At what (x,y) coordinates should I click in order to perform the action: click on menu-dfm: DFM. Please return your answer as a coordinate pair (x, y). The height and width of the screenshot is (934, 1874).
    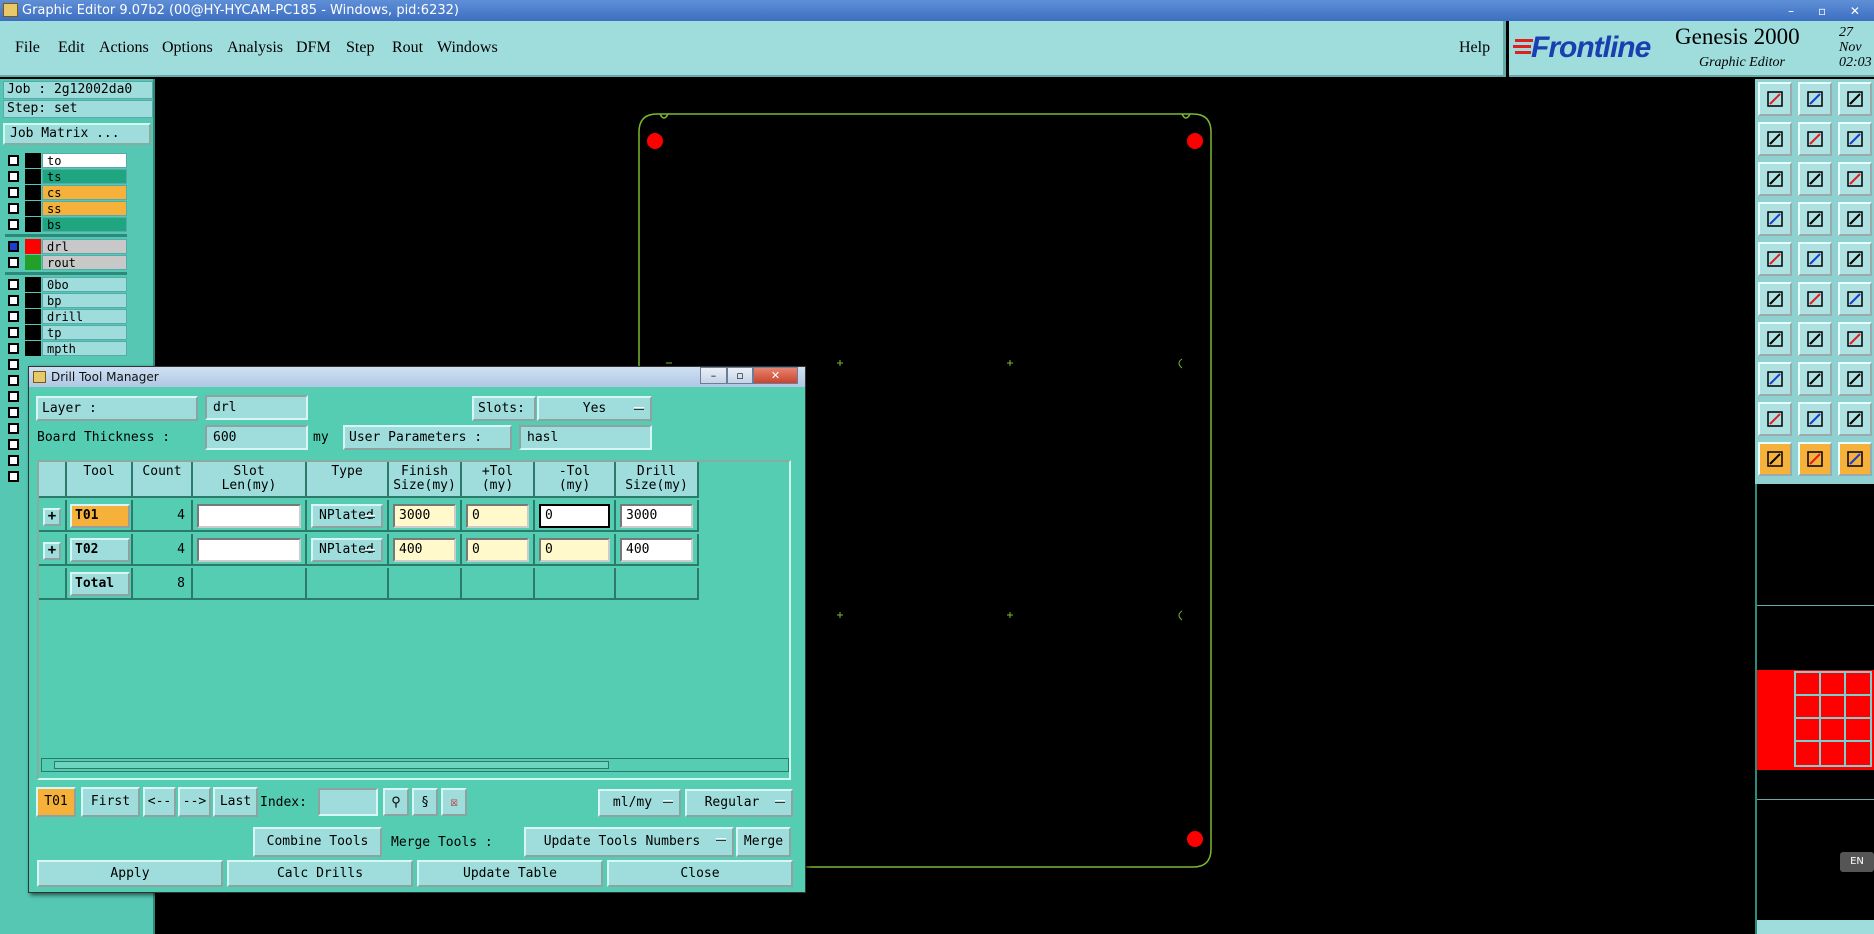
    Looking at the image, I should click on (313, 48).